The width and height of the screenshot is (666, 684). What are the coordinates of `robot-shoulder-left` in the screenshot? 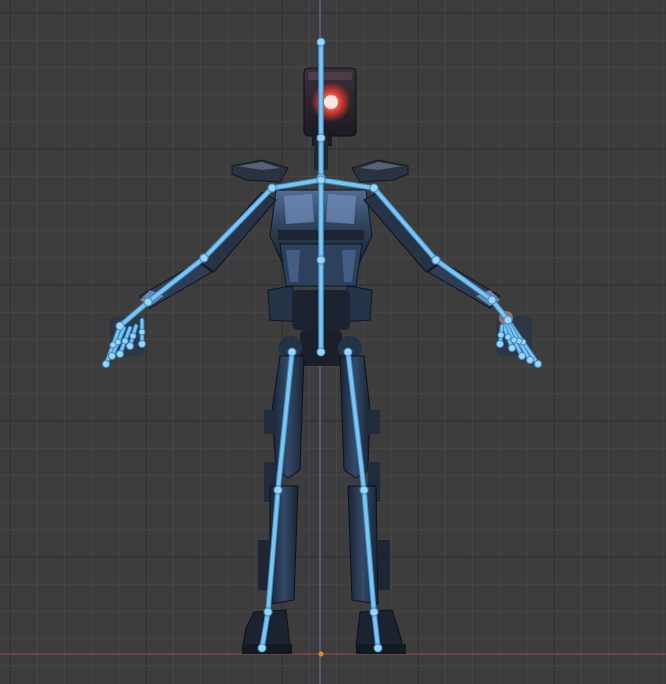 It's located at (260, 171).